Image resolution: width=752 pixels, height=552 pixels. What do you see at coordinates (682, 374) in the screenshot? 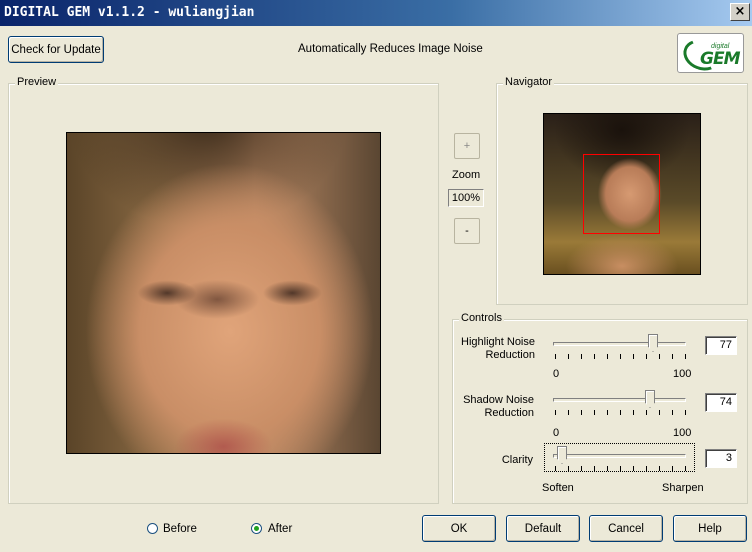
I see `highlight-noise-max: 100` at bounding box center [682, 374].